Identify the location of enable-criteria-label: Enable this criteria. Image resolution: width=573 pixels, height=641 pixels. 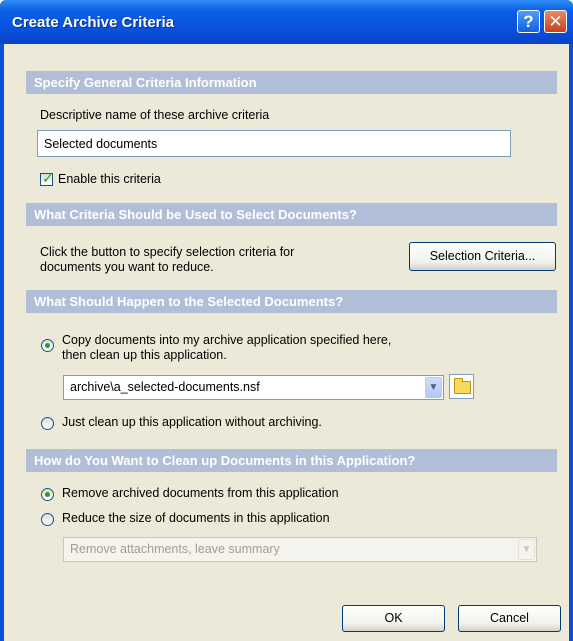
(109, 179).